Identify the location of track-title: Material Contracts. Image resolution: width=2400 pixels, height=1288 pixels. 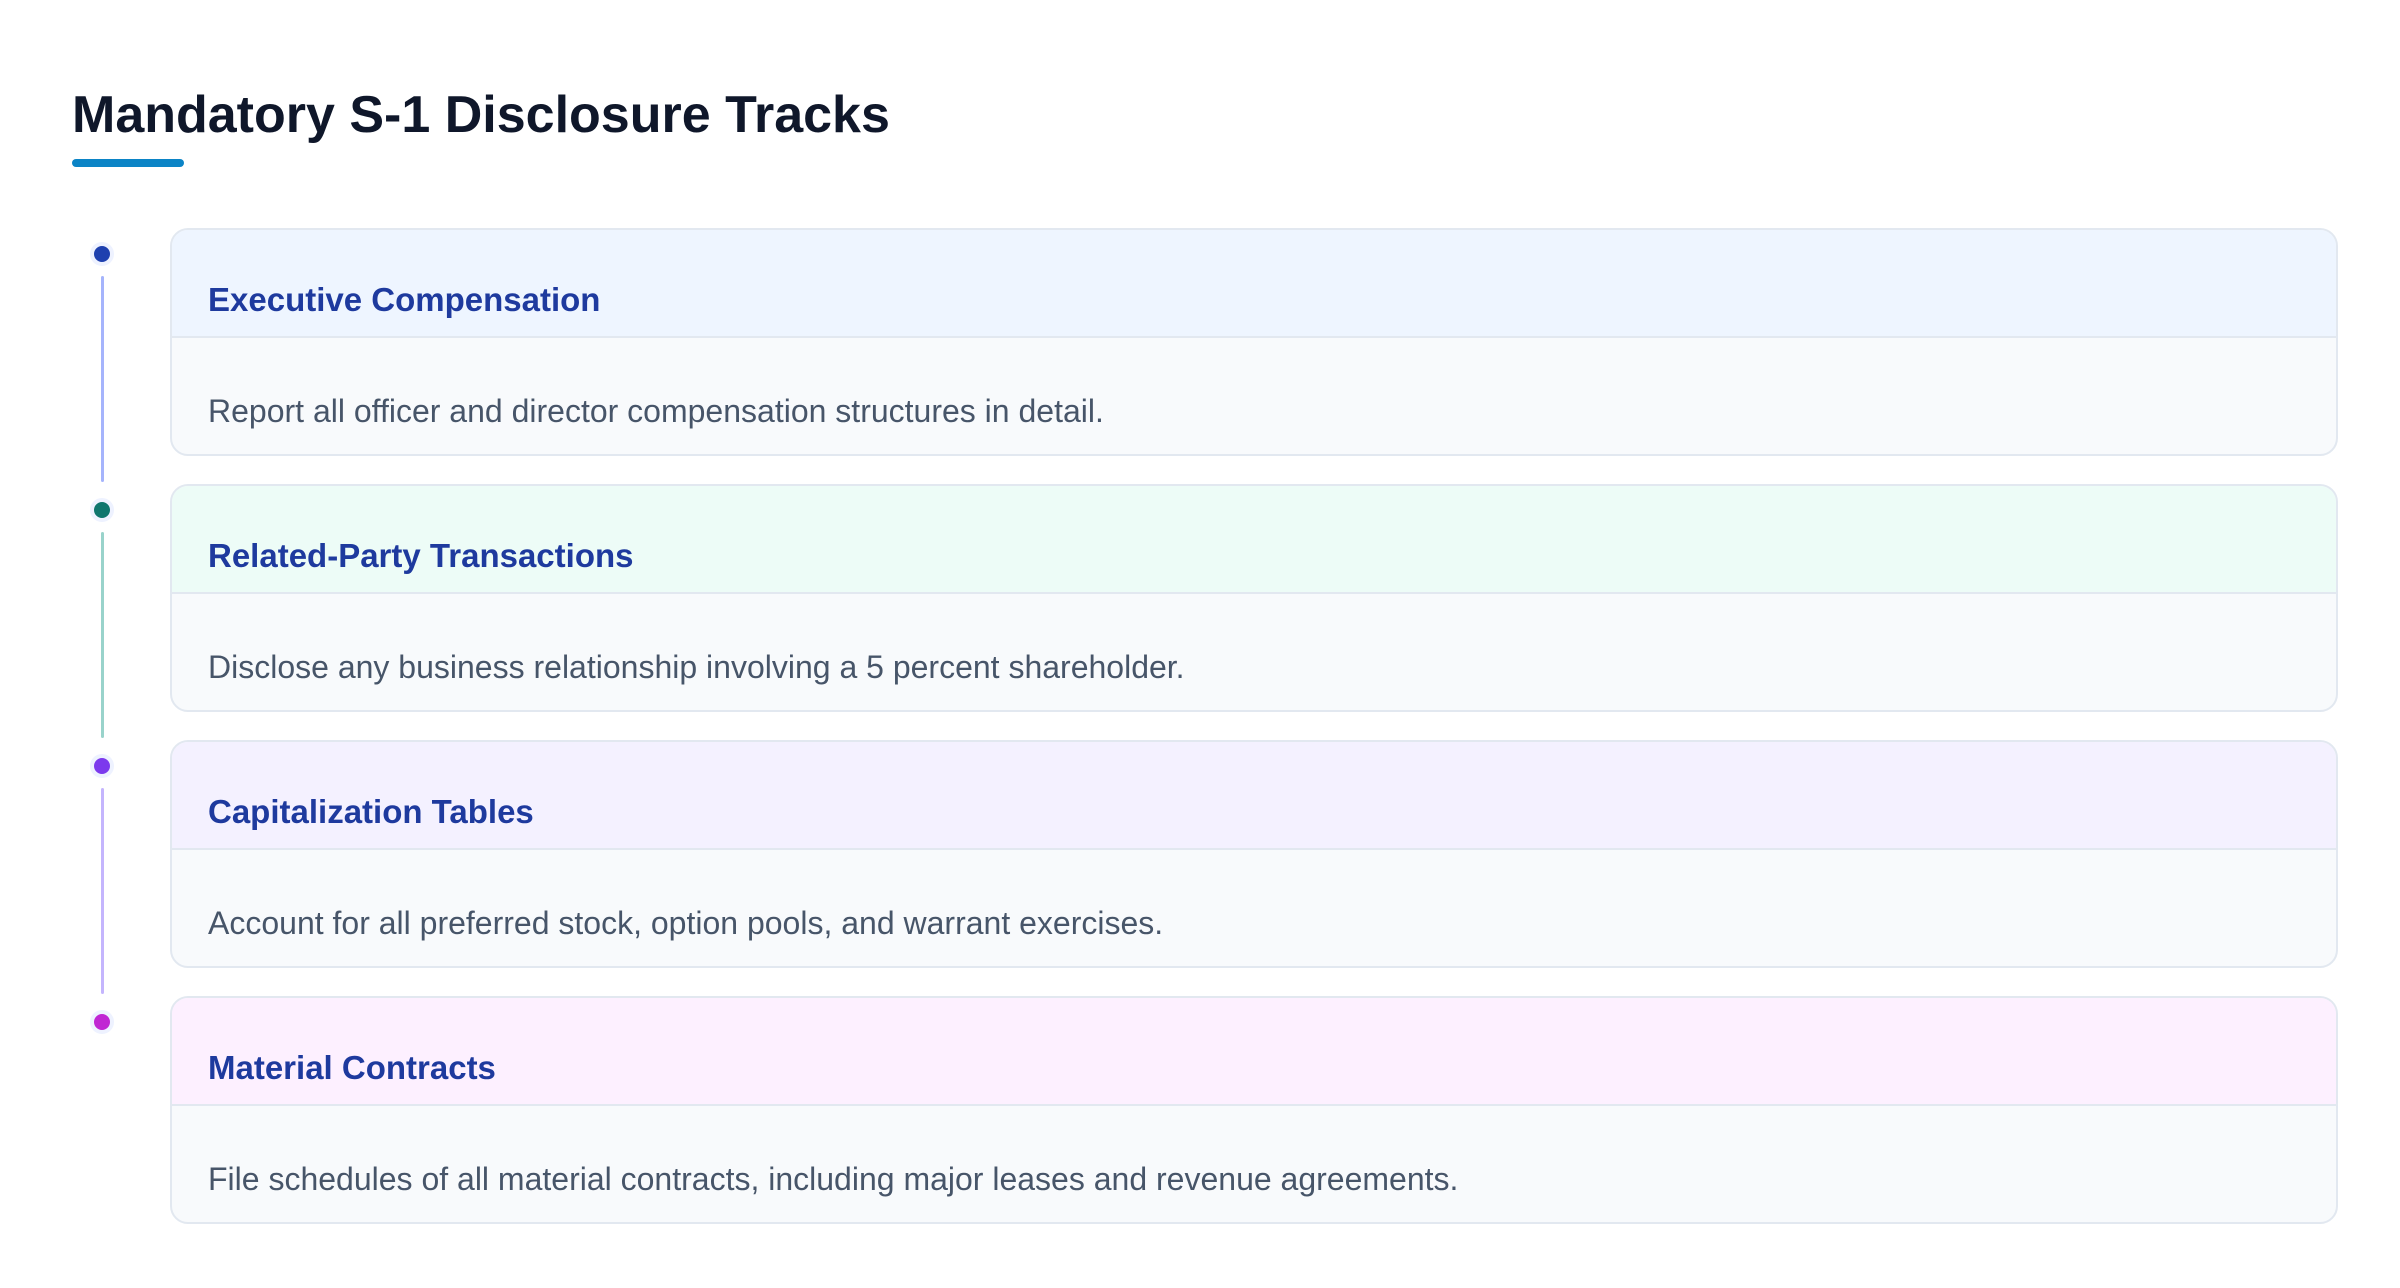
(352, 1067).